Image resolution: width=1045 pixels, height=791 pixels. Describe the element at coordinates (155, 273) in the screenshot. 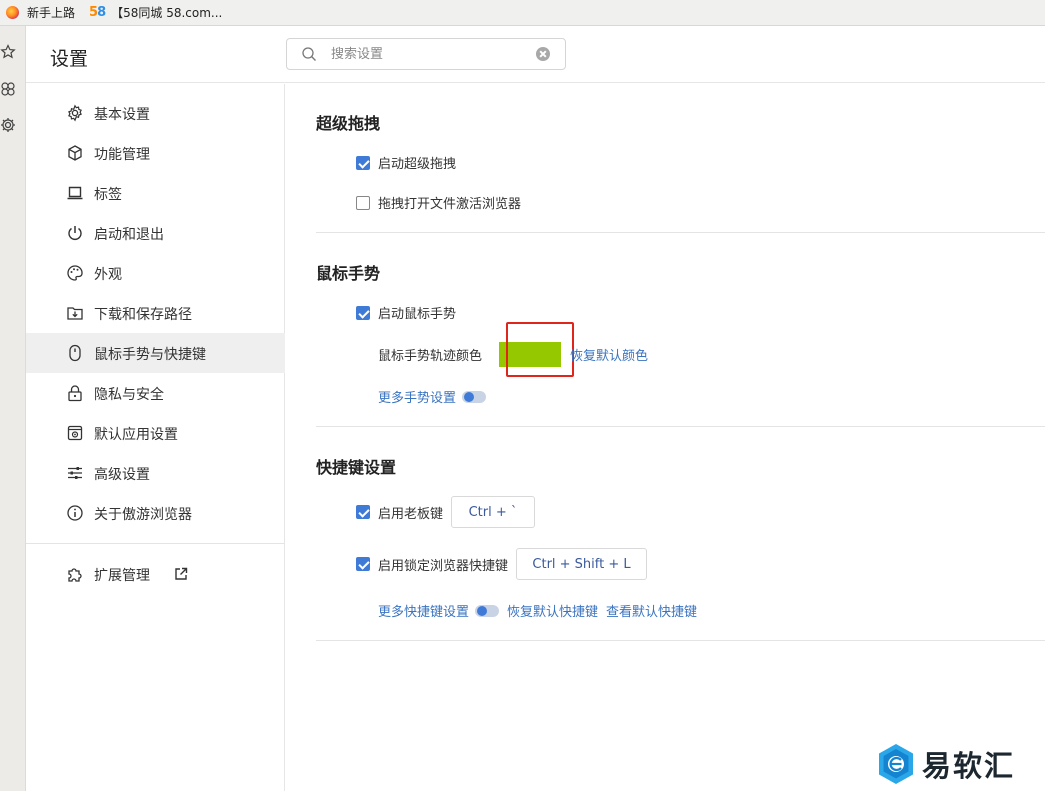

I see `sidebar-item-appearance: 外观` at that location.